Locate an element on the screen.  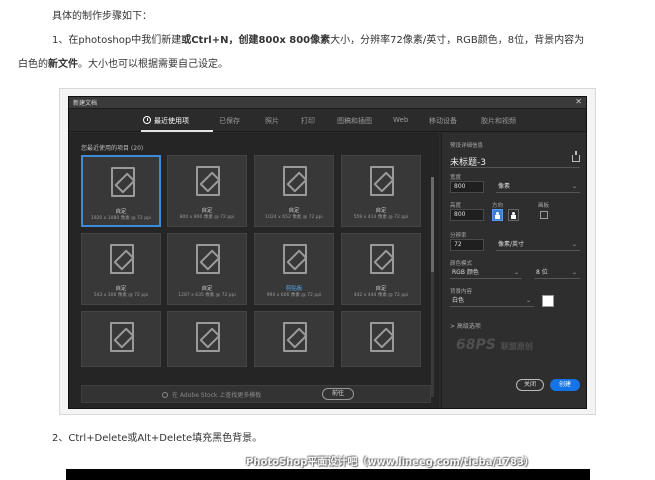
site-logo: 68PS 联盟原创 is located at coordinates (494, 345).